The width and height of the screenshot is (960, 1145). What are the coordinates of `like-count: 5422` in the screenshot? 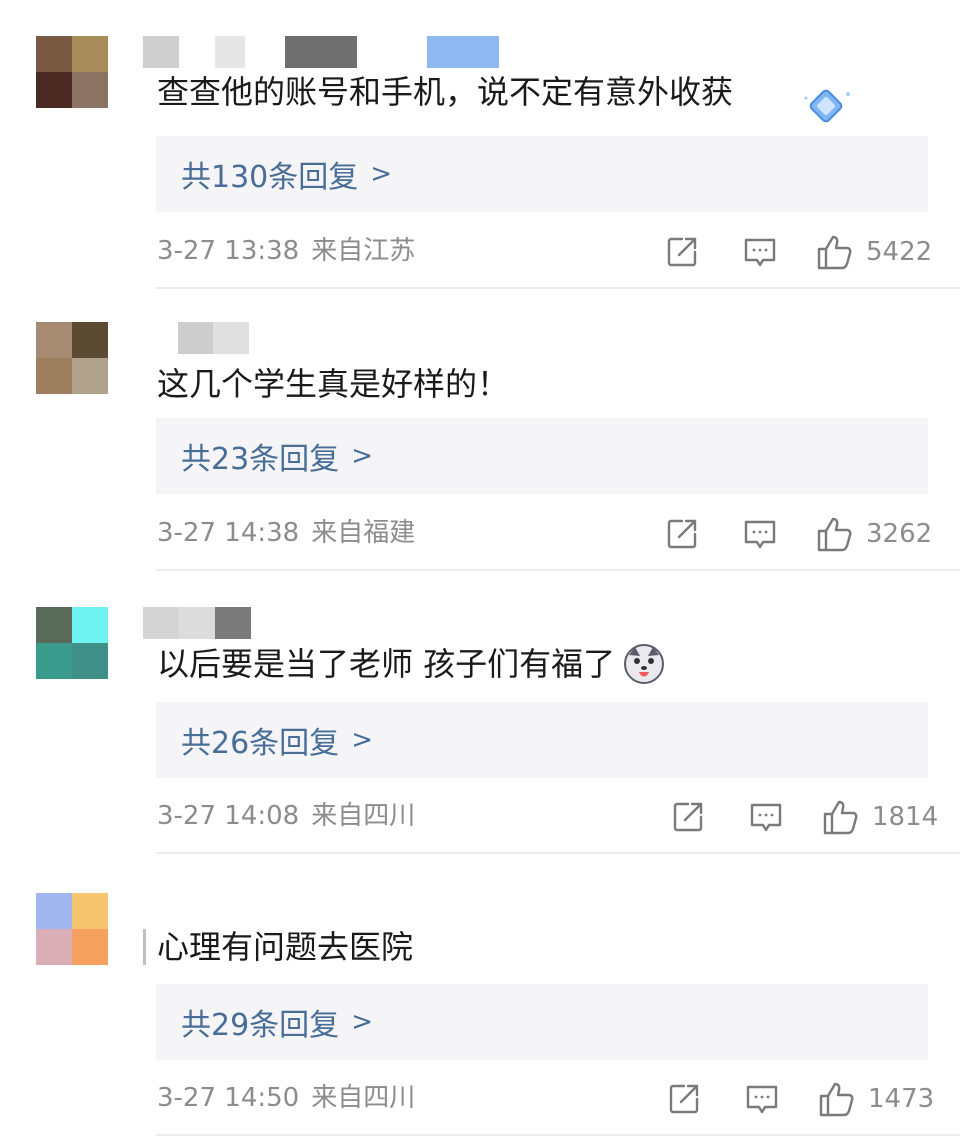 It's located at (899, 252).